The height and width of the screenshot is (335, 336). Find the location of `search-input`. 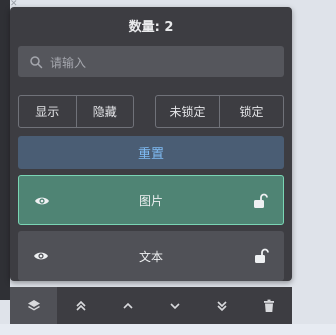

search-input is located at coordinates (162, 62).